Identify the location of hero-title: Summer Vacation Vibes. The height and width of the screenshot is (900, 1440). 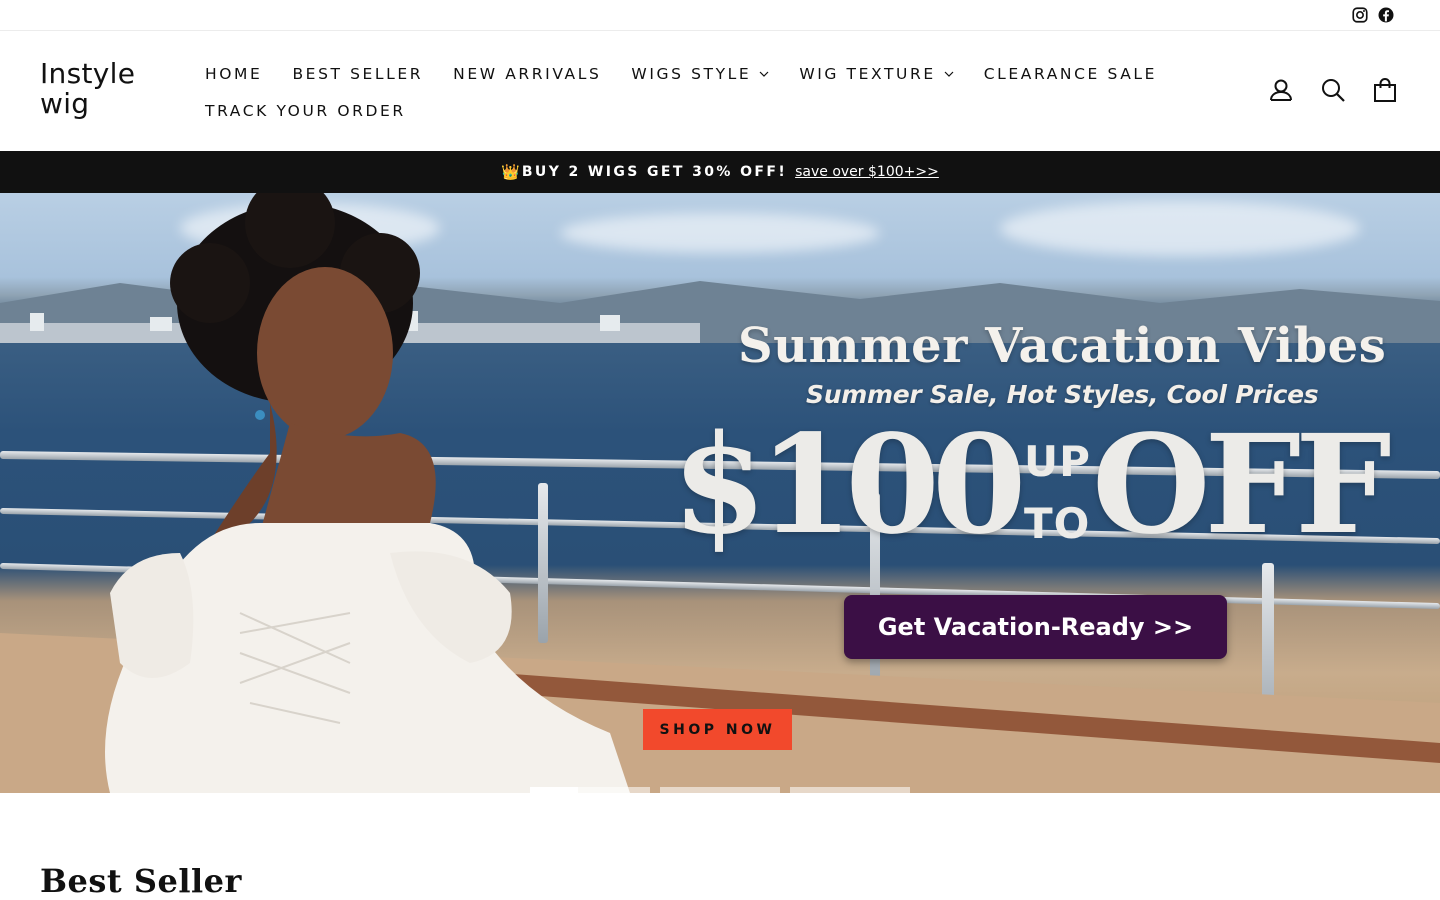
(1062, 346).